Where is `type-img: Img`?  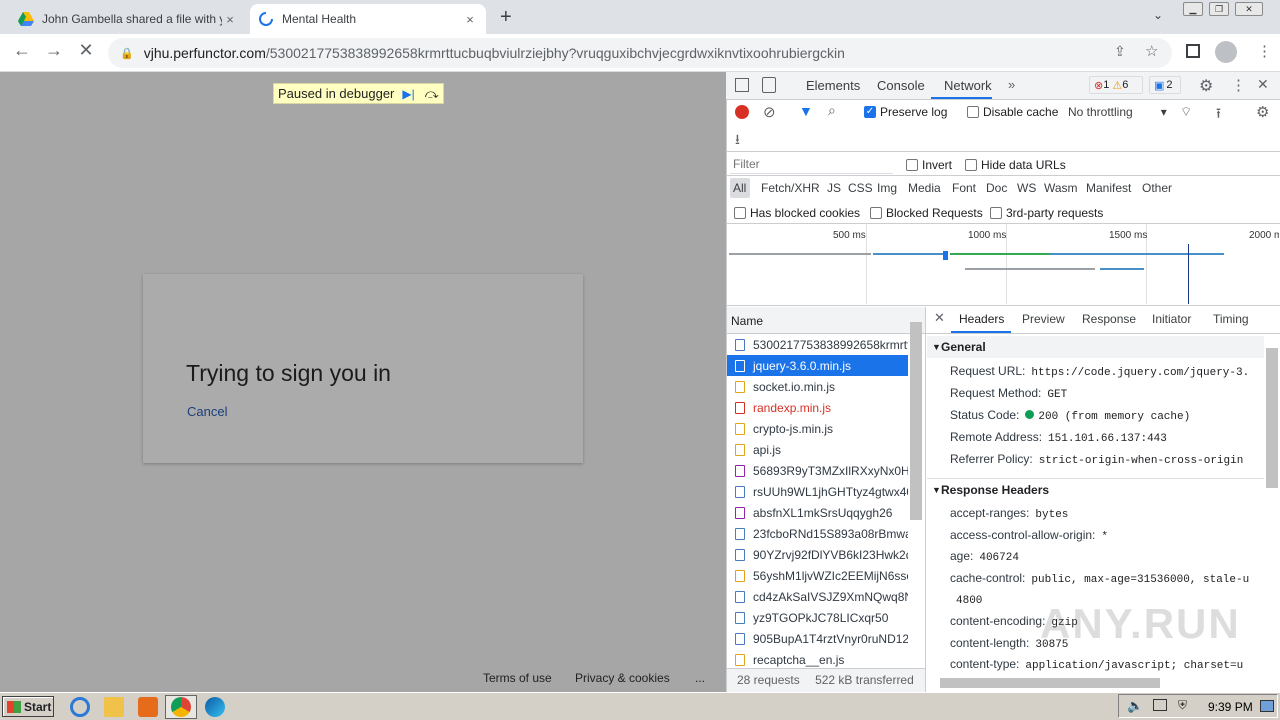
type-img: Img is located at coordinates (887, 188).